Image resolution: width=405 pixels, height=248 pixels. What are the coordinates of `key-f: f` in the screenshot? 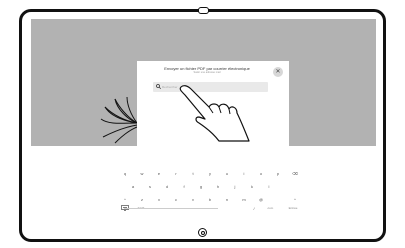 It's located at (184, 186).